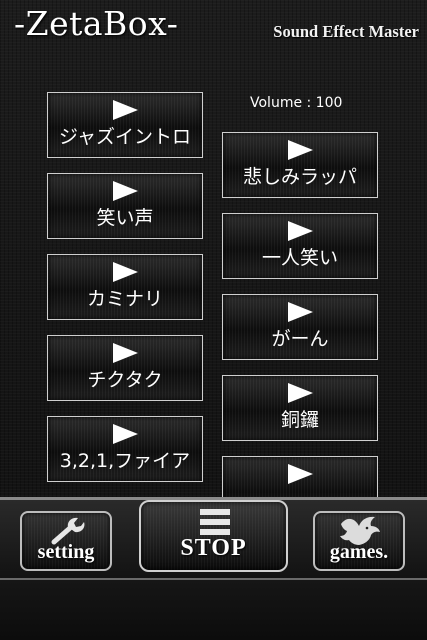 The width and height of the screenshot is (427, 640). Describe the element at coordinates (299, 258) in the screenshot. I see `sound-button-label: 一人笑い` at that location.